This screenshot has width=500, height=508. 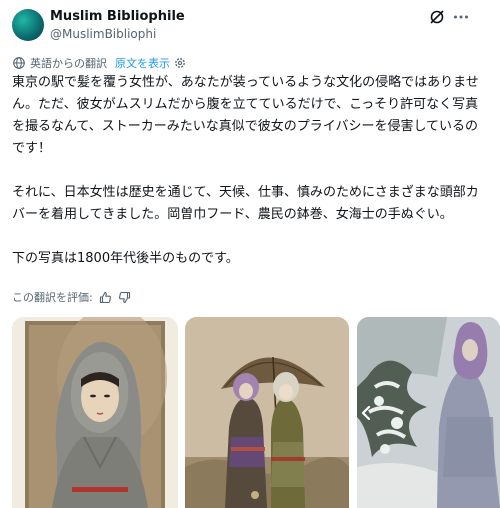 I want to click on translation-row: 英語からの翻訳 原文を表示, so click(x=99, y=63).